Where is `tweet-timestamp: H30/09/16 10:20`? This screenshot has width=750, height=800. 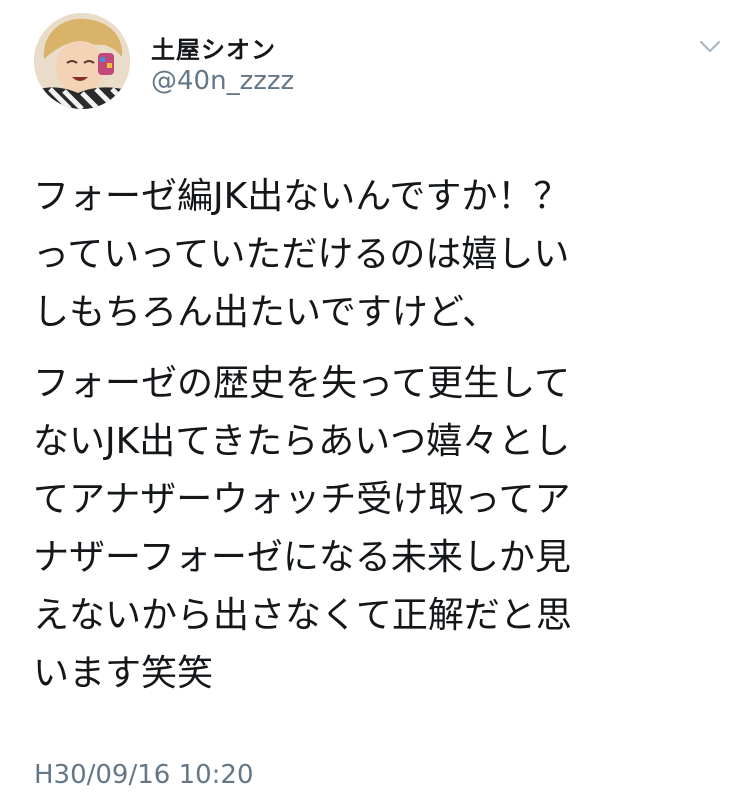 tweet-timestamp: H30/09/16 10:20 is located at coordinates (144, 775).